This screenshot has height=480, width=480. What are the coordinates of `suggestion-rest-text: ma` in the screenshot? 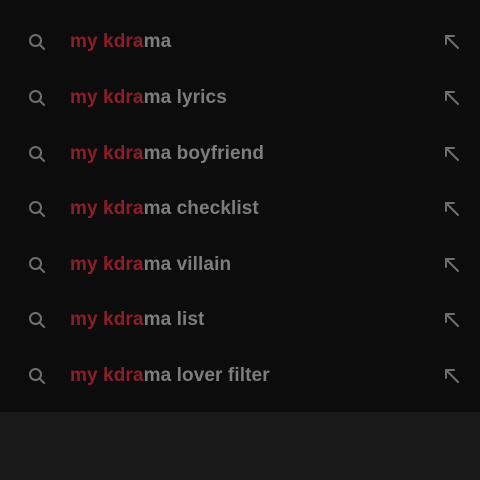 It's located at (157, 41).